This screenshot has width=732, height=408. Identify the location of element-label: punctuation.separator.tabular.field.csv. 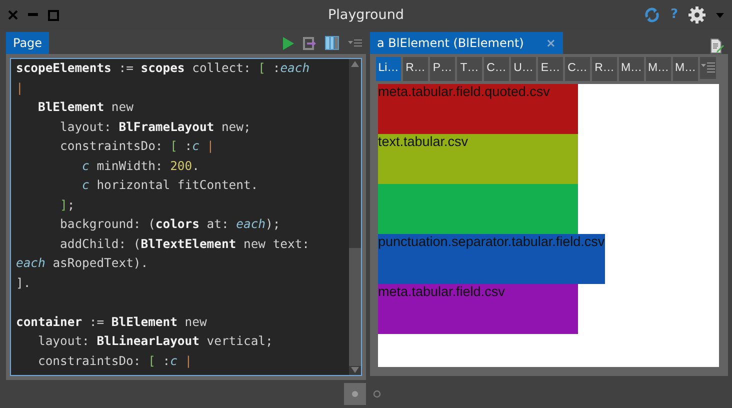
(491, 241).